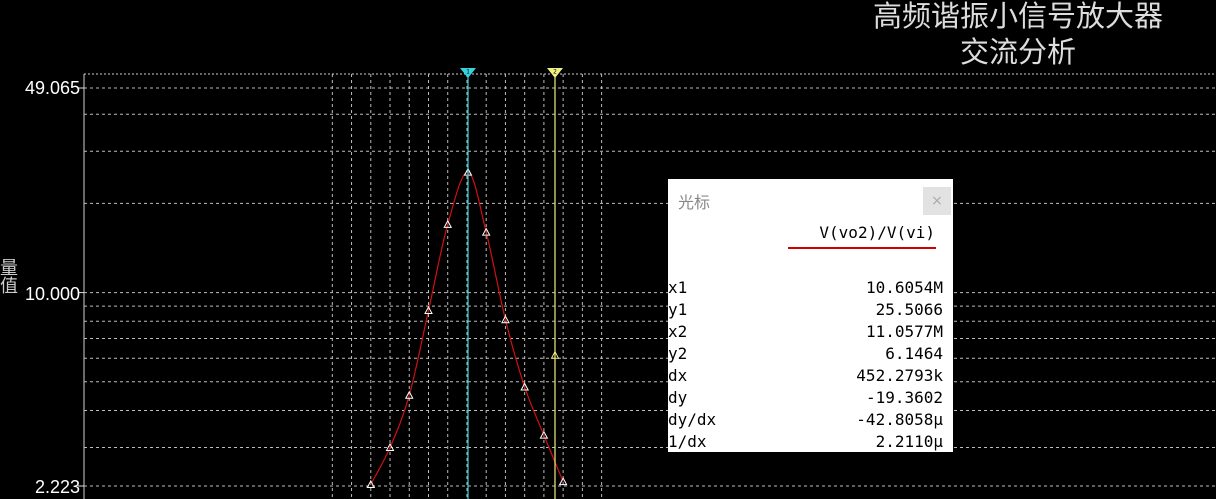 The width and height of the screenshot is (1216, 499). What do you see at coordinates (904, 287) in the screenshot?
I see `cursor-readout-value: 10.6054M` at bounding box center [904, 287].